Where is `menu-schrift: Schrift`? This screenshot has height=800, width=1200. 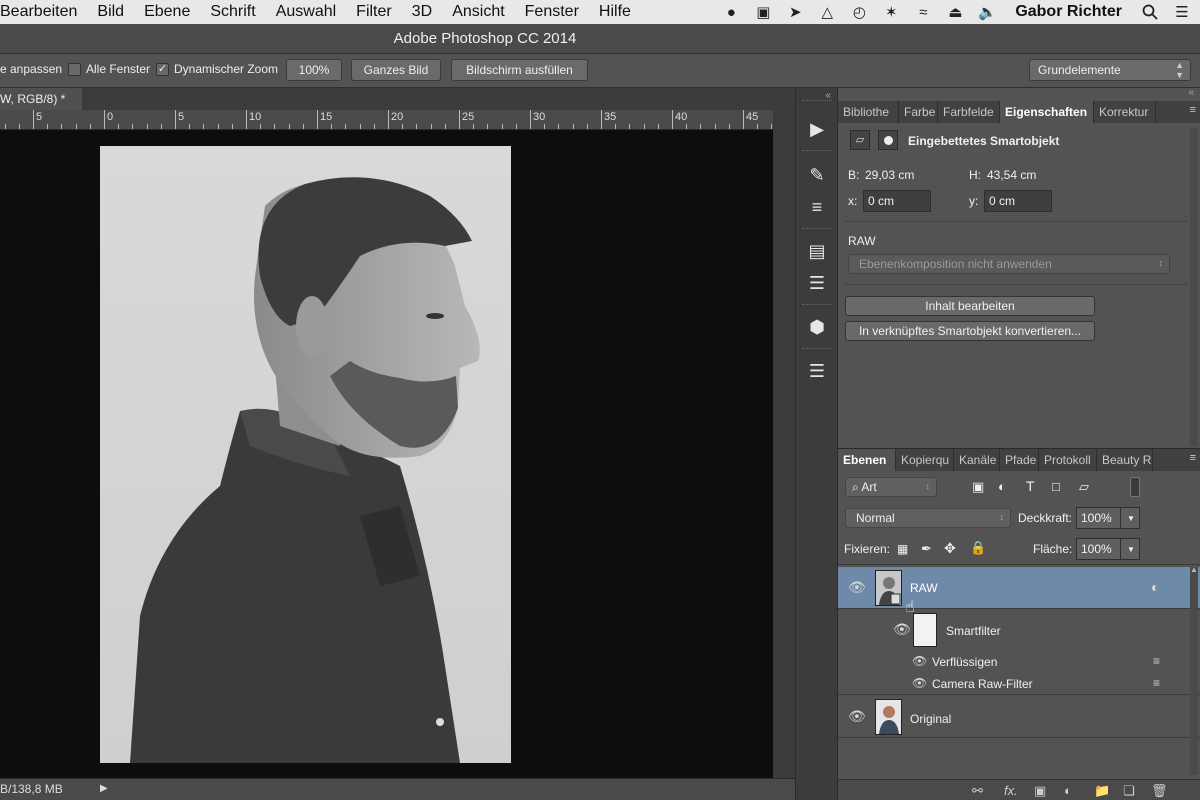
menu-schrift: Schrift is located at coordinates (232, 12).